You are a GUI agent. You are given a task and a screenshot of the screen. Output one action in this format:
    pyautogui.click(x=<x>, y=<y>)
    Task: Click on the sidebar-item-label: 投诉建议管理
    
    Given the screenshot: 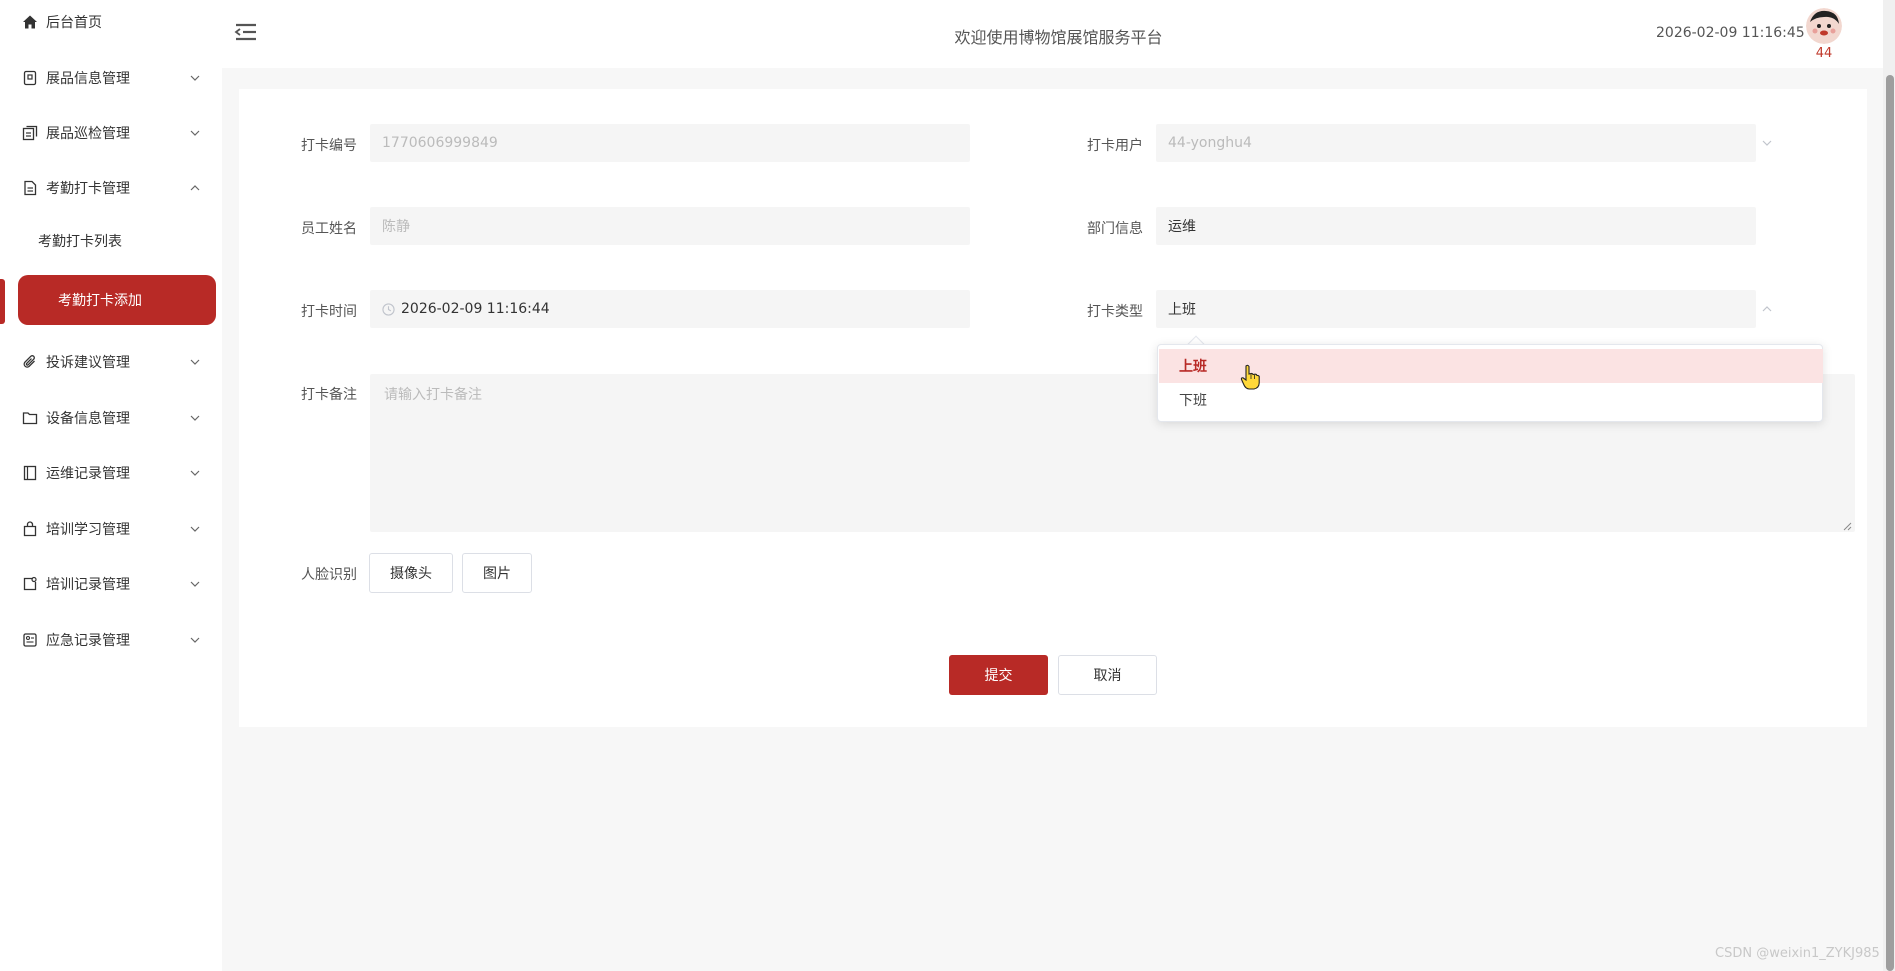 What is the action you would take?
    pyautogui.click(x=88, y=363)
    